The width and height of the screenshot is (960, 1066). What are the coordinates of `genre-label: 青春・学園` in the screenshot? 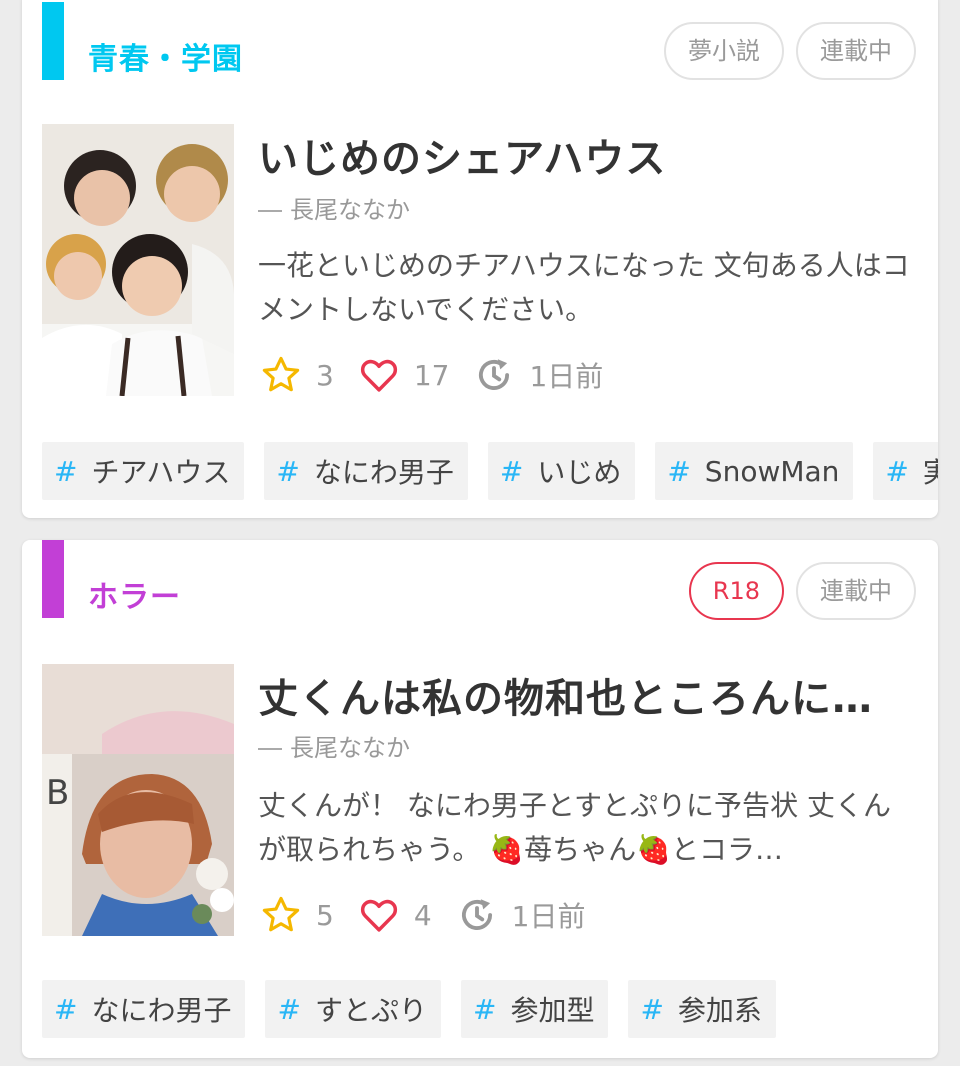 It's located at (165, 56).